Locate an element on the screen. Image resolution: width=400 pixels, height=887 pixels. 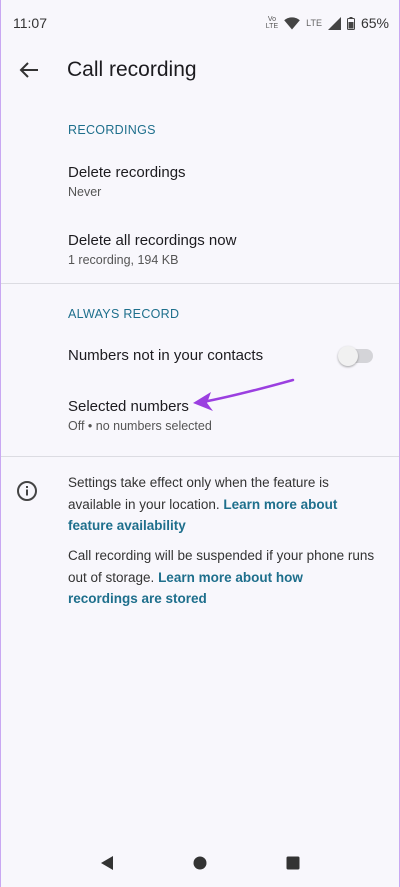
signal-icon is located at coordinates (334, 23).